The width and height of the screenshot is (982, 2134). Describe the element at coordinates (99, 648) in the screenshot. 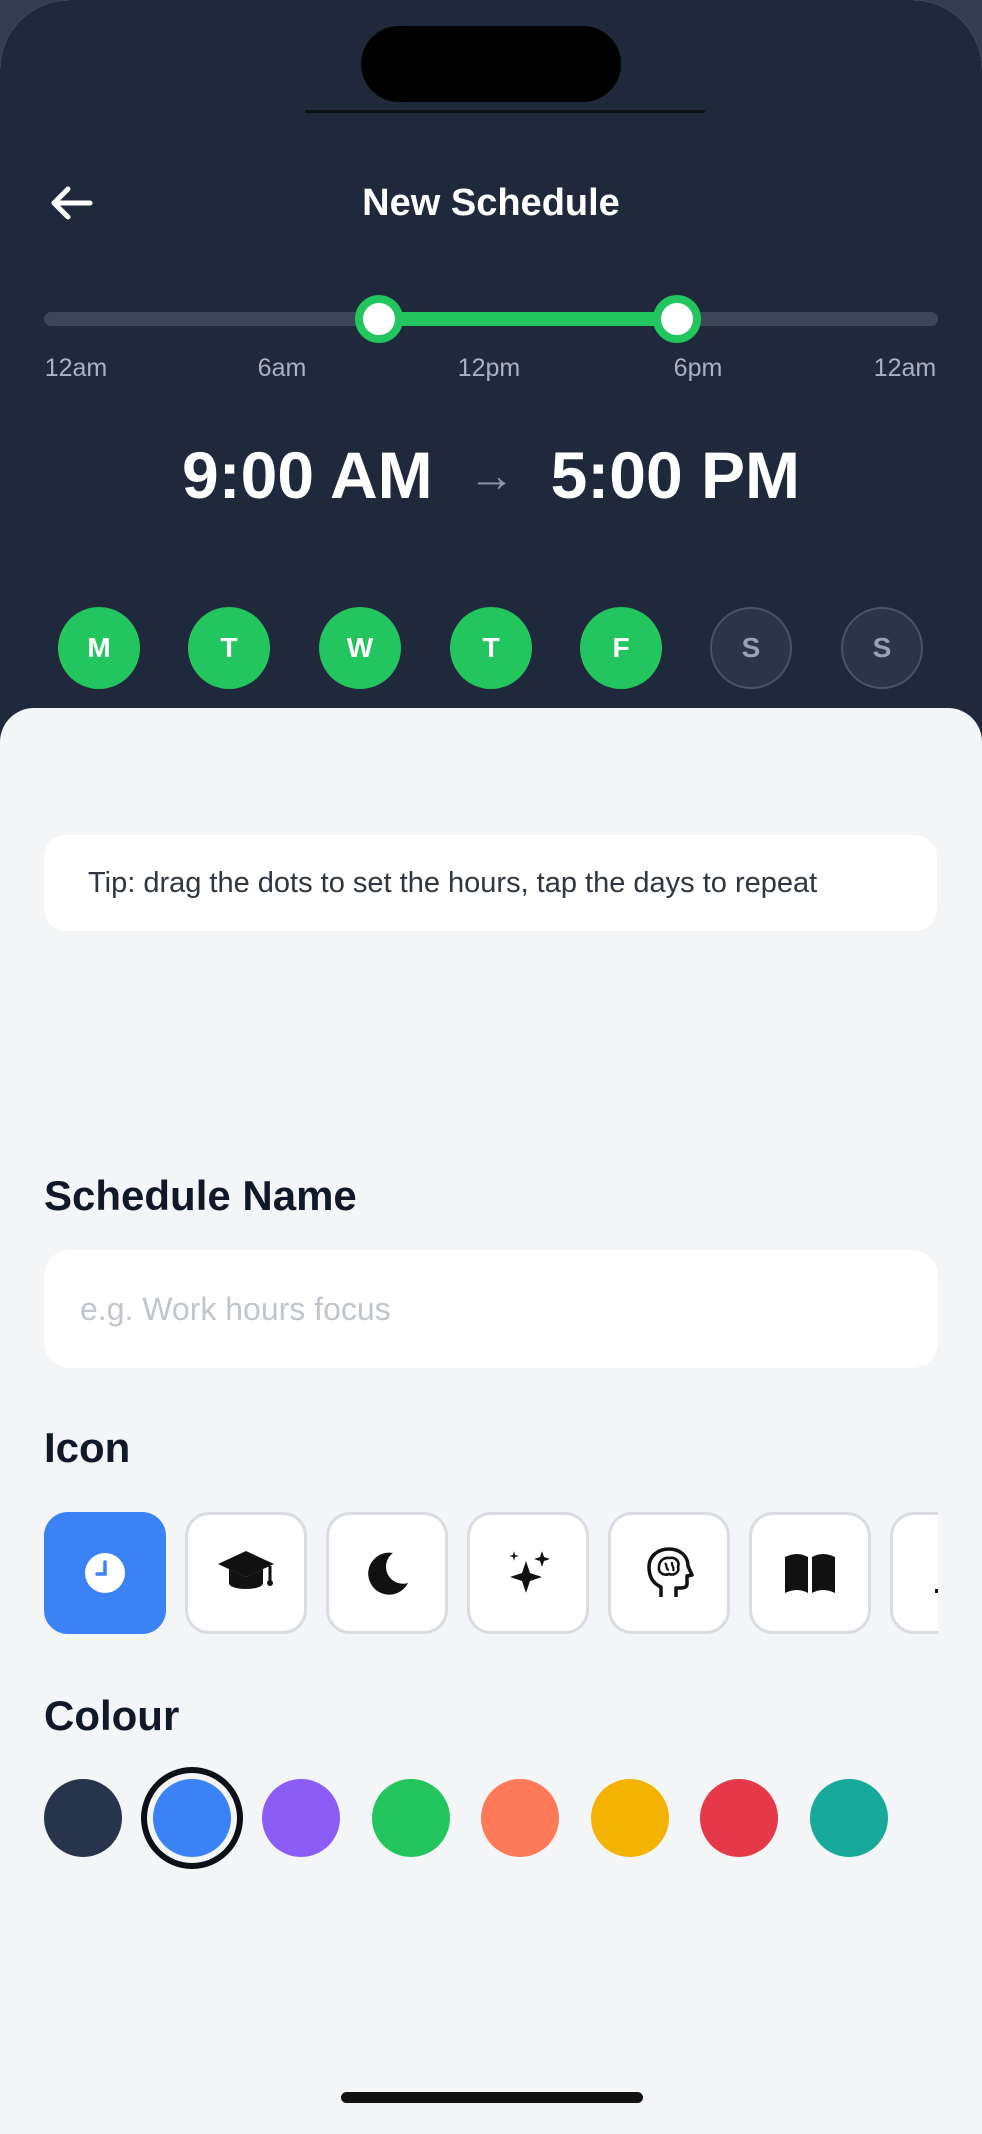

I see `day-toggle-monday: M` at that location.